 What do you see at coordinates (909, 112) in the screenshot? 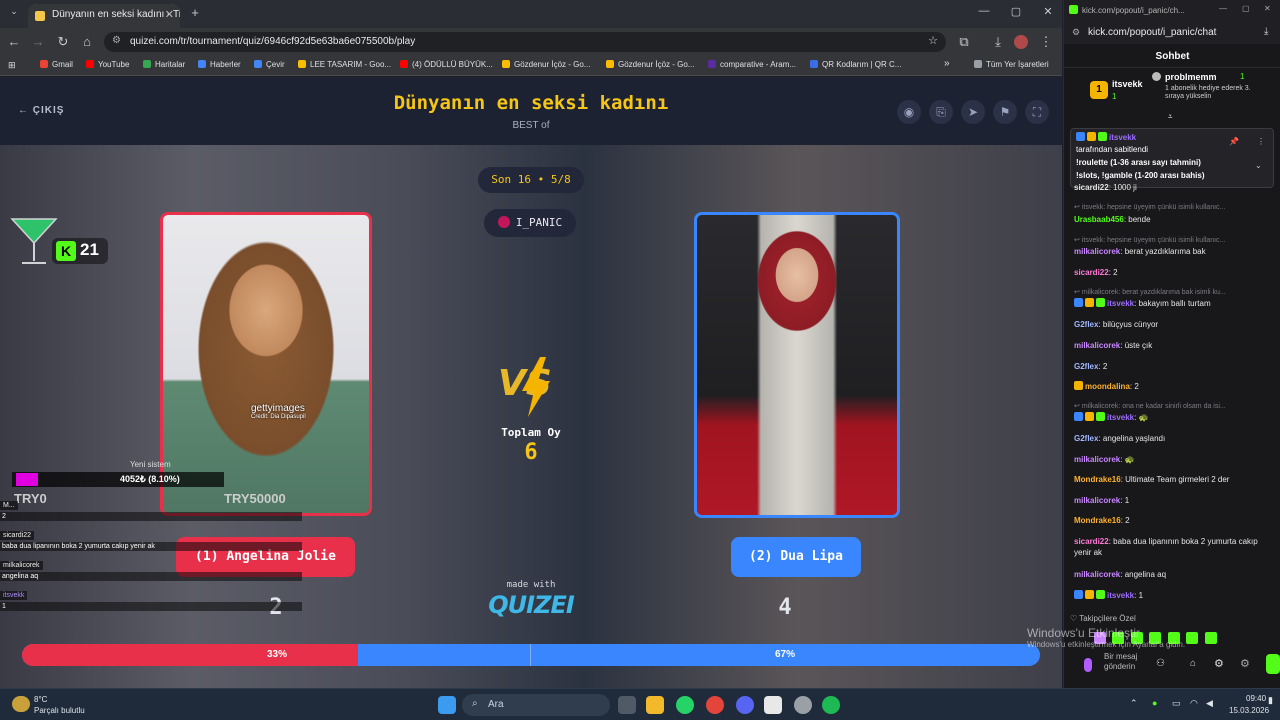
I see `eye-icon: ◉` at bounding box center [909, 112].